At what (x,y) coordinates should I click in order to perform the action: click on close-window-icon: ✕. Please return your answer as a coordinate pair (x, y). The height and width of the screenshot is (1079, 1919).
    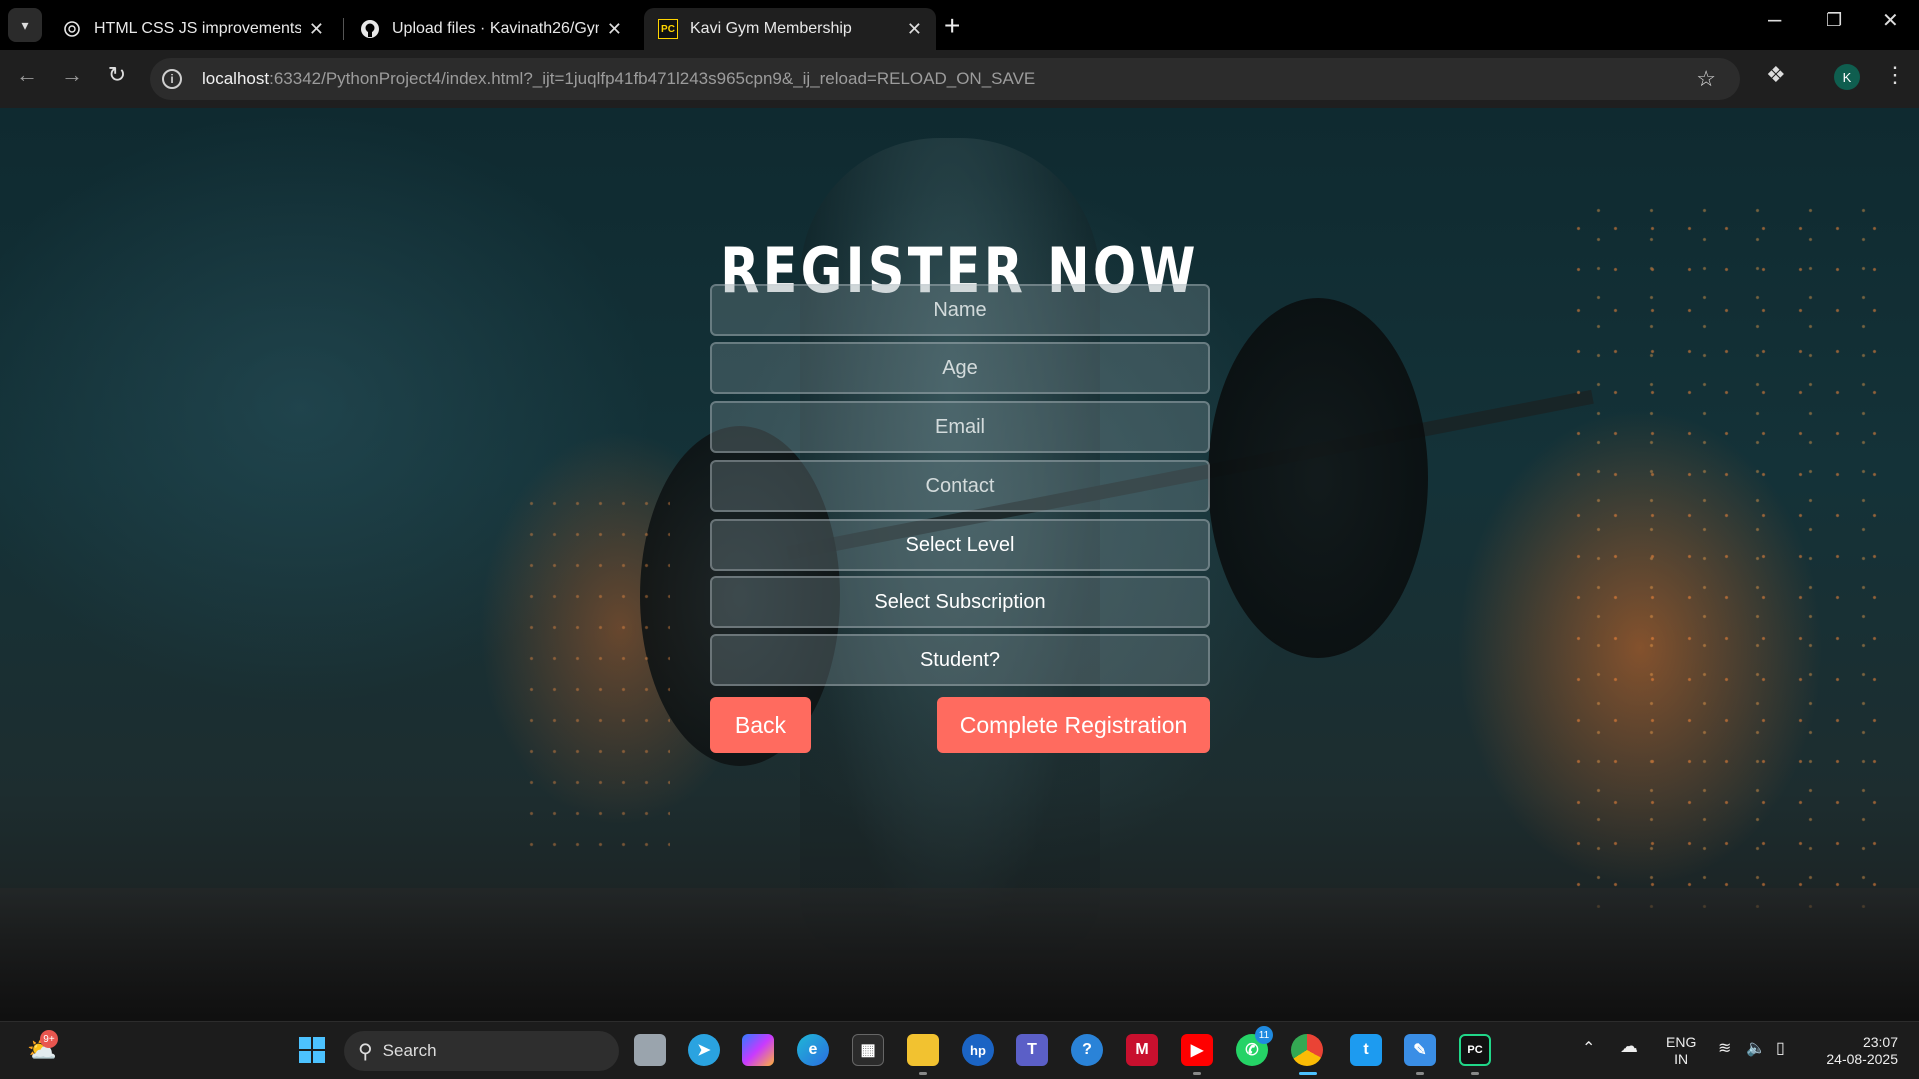
    Looking at the image, I should click on (1890, 20).